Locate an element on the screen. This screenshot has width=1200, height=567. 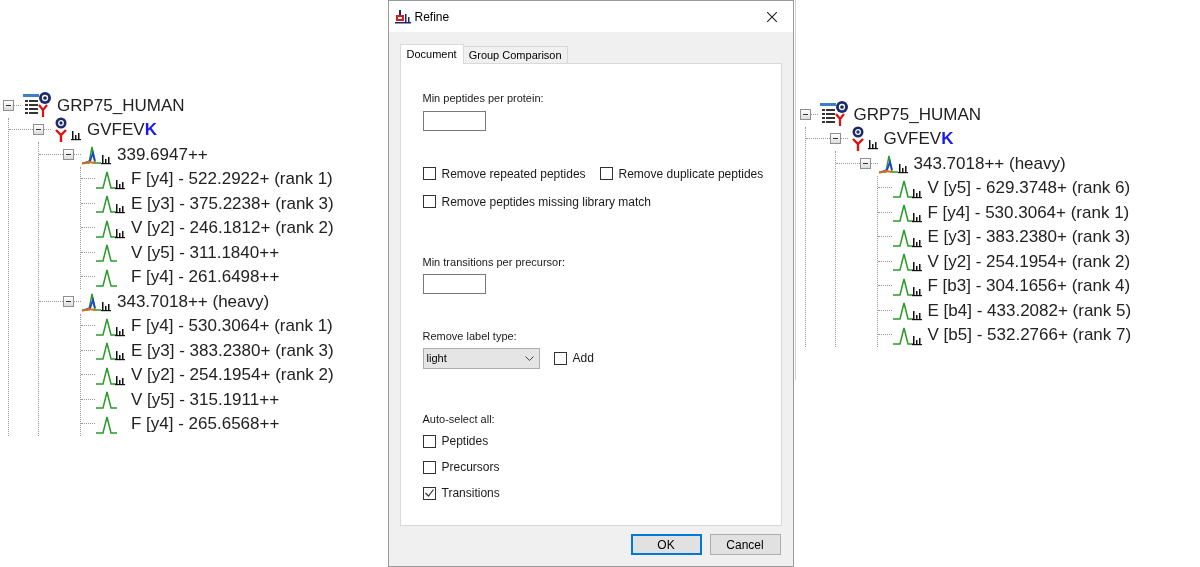
transition-label: F [b3] - 304.1656+ (rank 4) is located at coordinates (1029, 286).